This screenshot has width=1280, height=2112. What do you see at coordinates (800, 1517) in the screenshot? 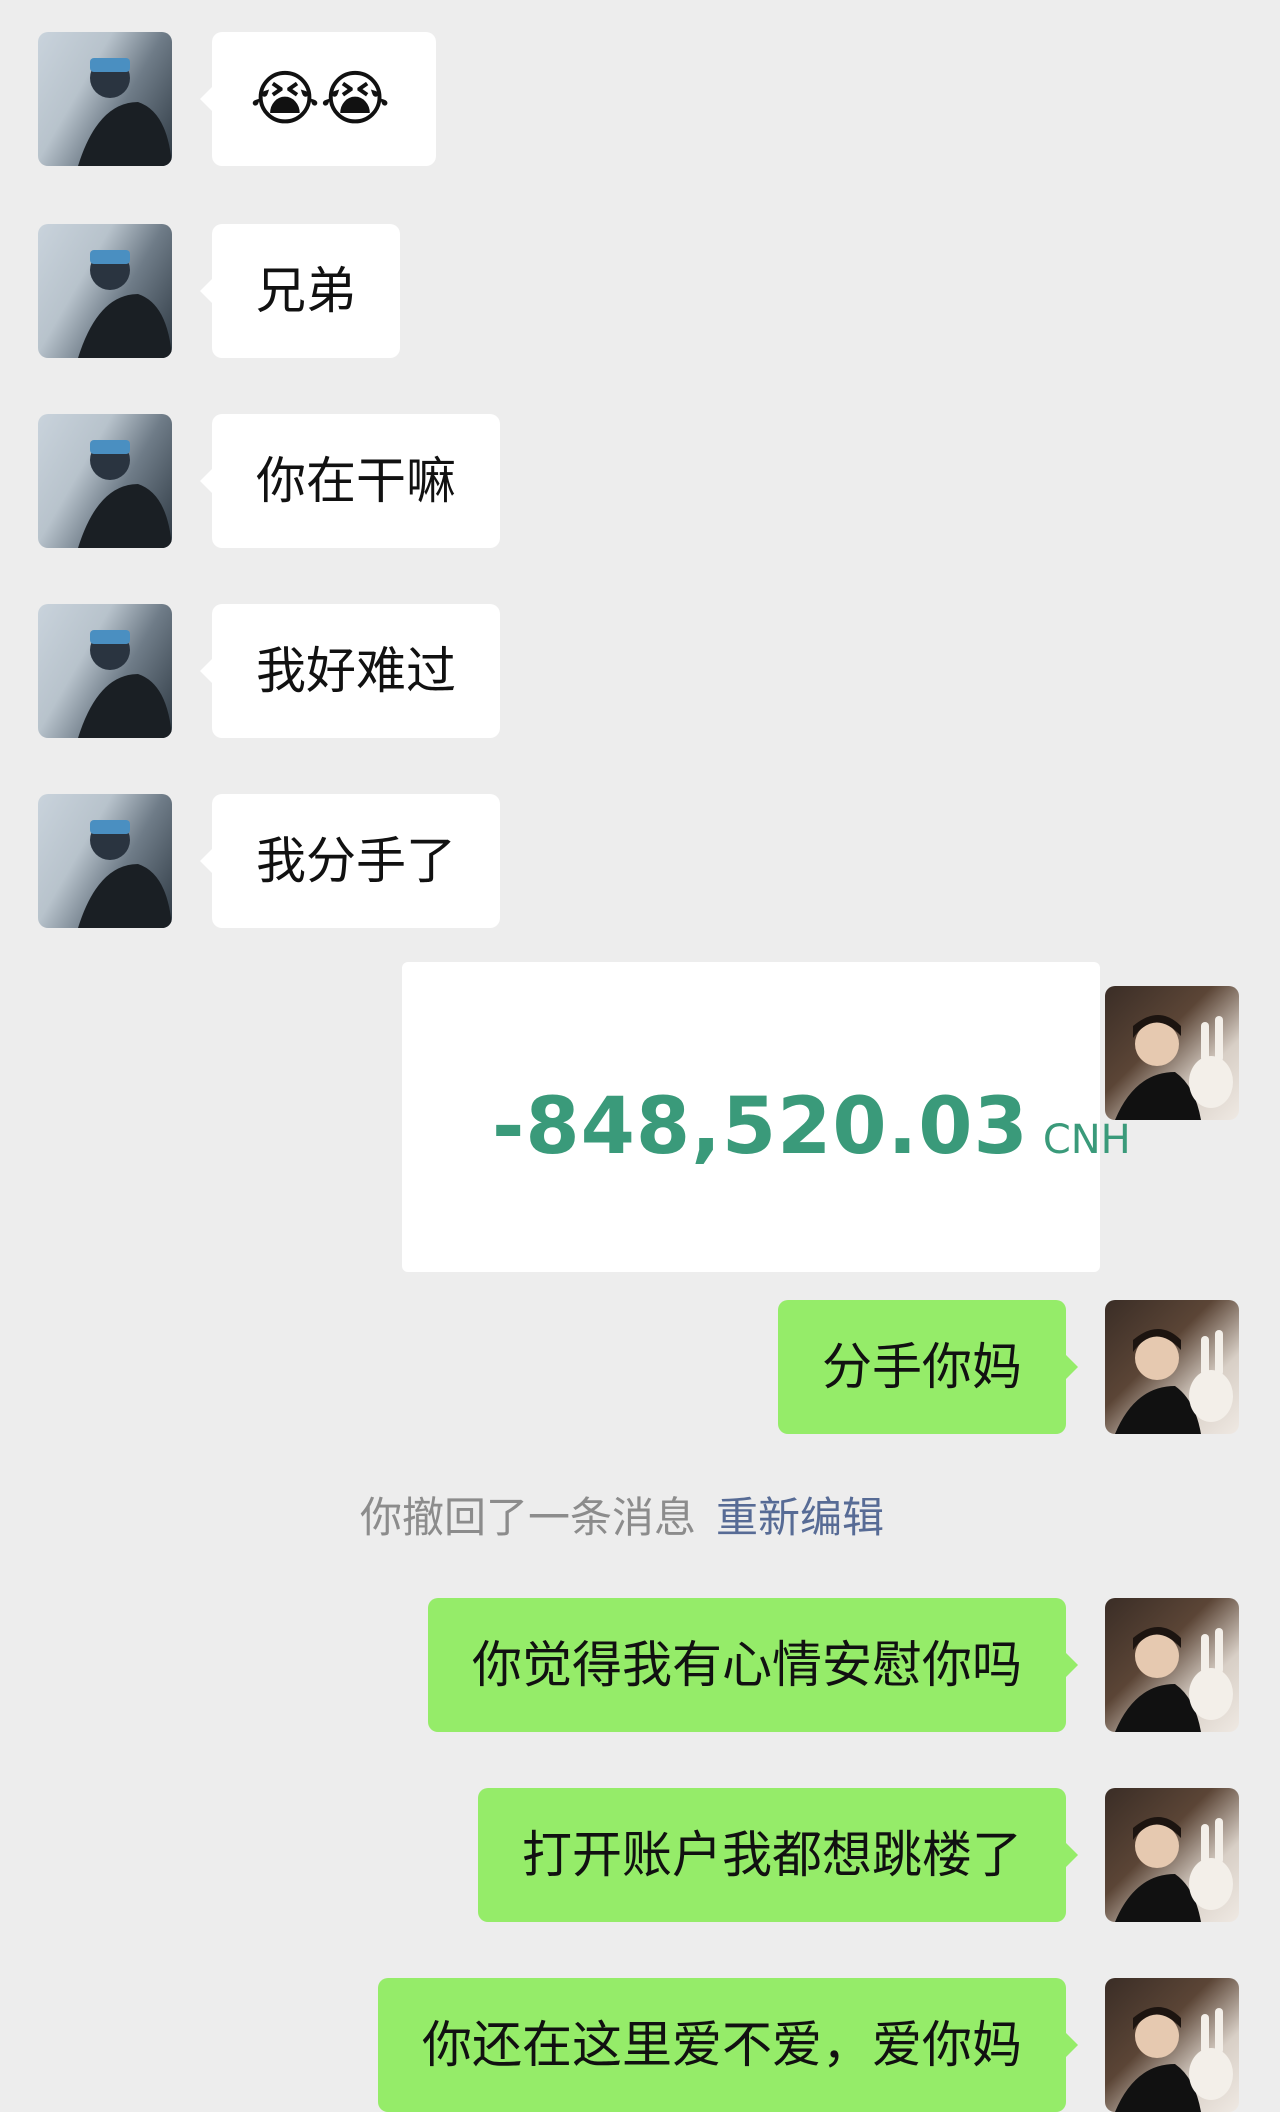
I see `re-edit-link: 重新编辑` at bounding box center [800, 1517].